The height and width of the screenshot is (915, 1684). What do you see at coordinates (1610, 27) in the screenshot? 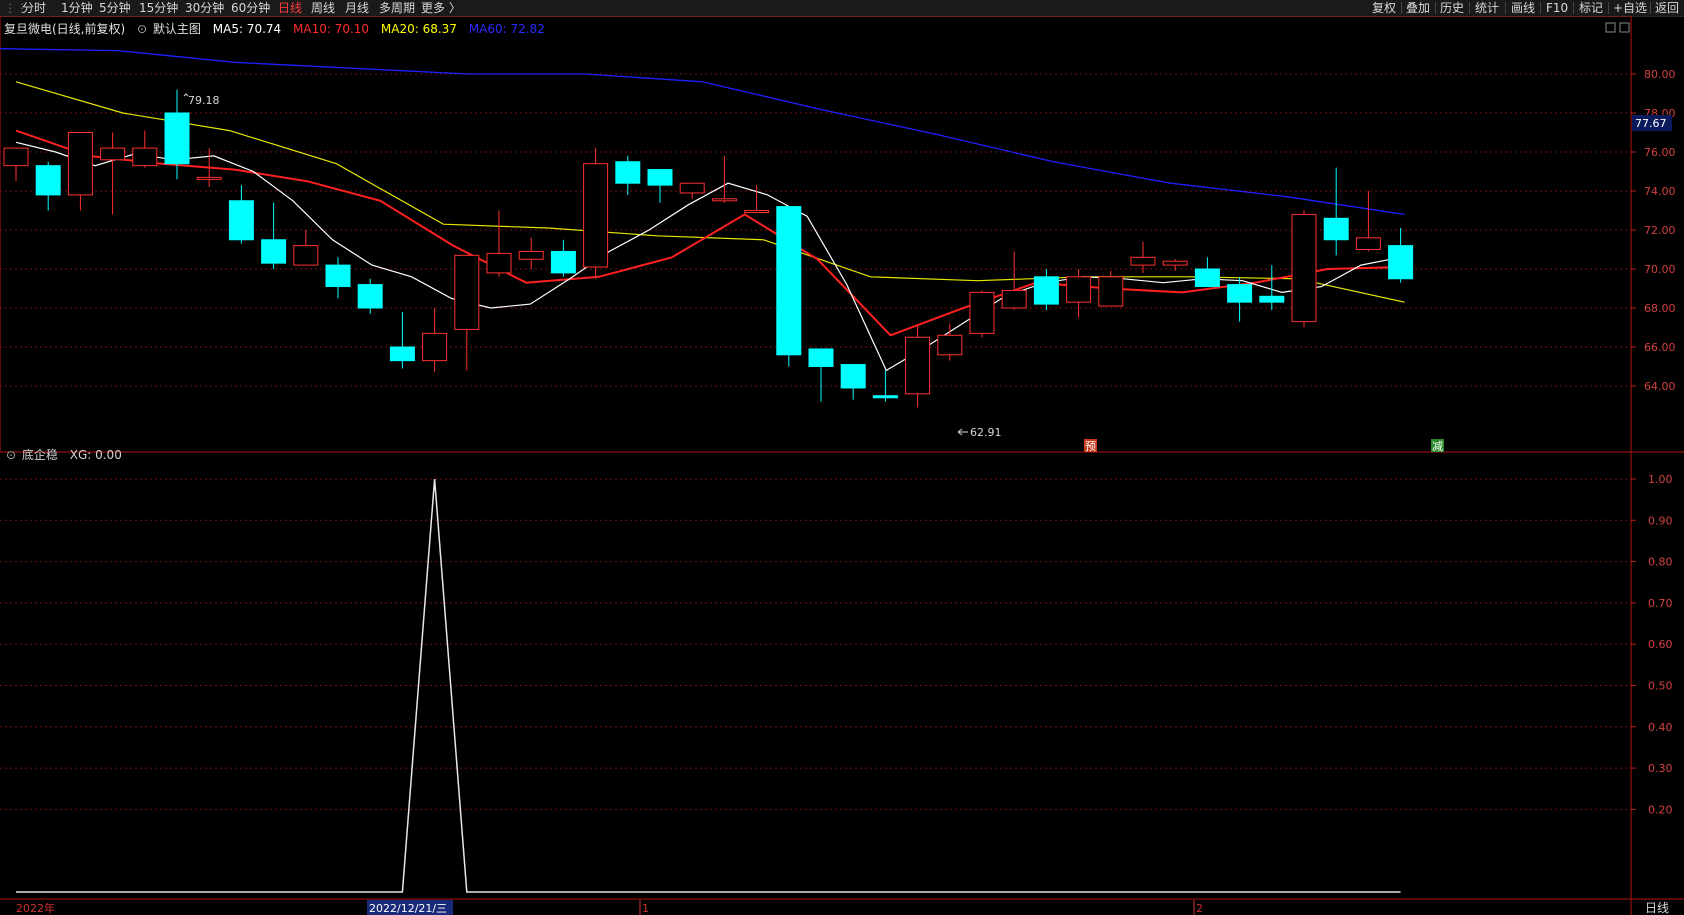
I see `settings-icon` at bounding box center [1610, 27].